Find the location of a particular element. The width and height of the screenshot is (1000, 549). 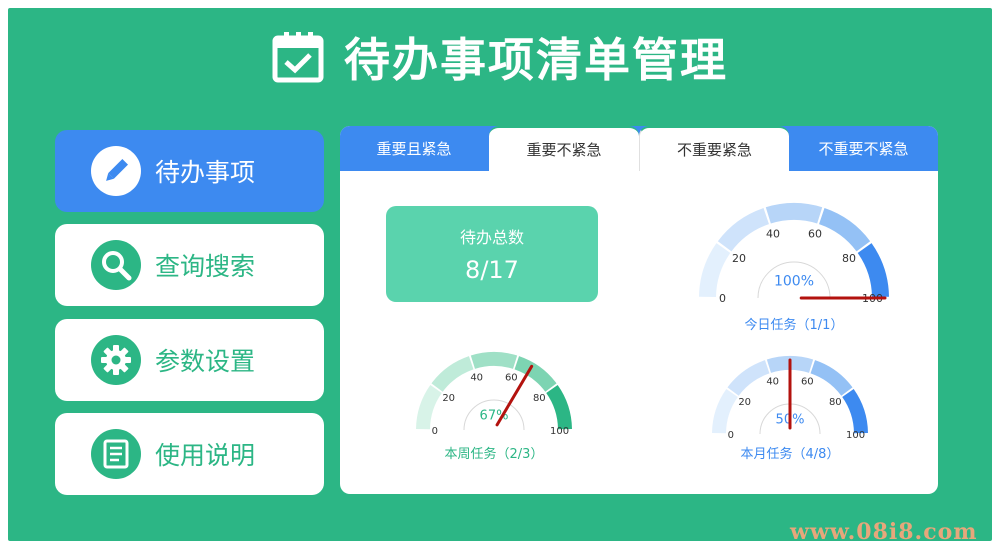

gauge-week: 02040 608010067% is located at coordinates (494, 394).